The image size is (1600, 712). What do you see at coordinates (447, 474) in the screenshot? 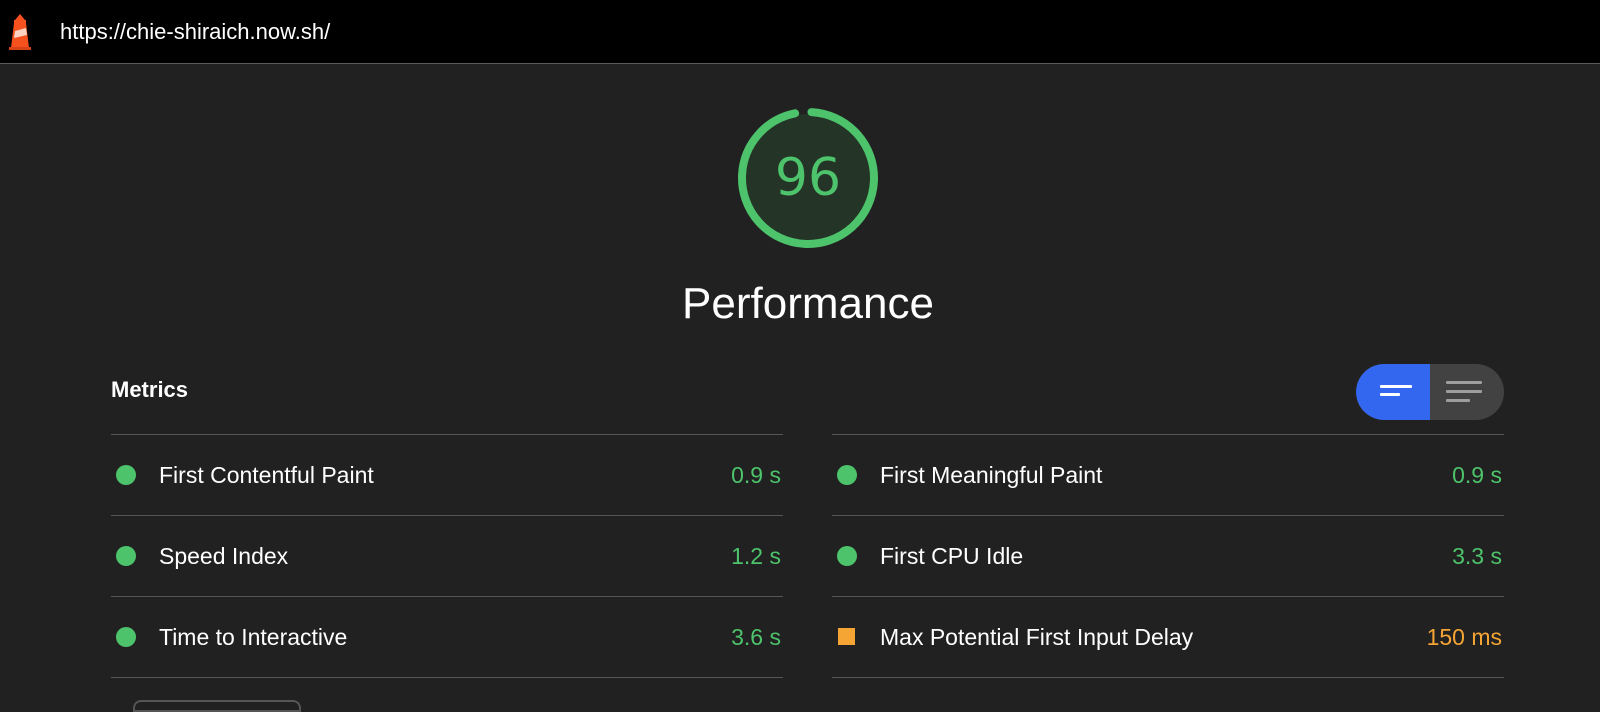
I see `metric-row: First Contentful Paint 0.9 s` at bounding box center [447, 474].